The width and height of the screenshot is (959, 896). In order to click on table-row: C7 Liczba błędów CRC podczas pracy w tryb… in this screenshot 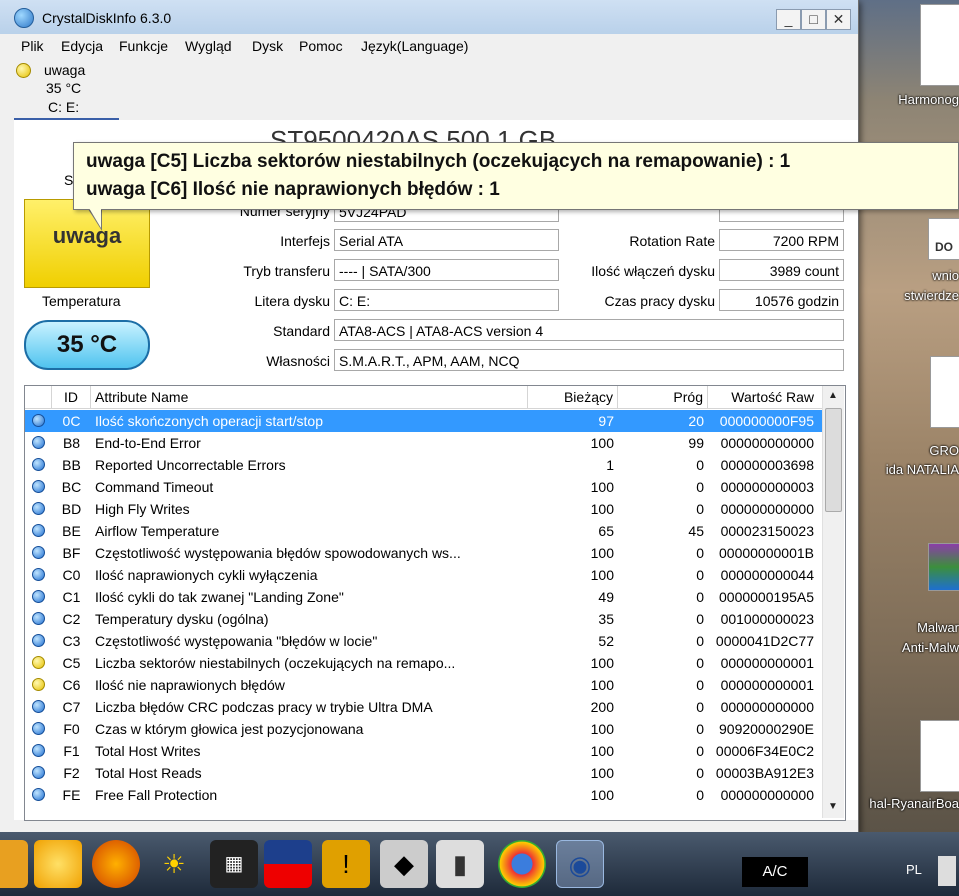, I will do `click(423, 707)`.